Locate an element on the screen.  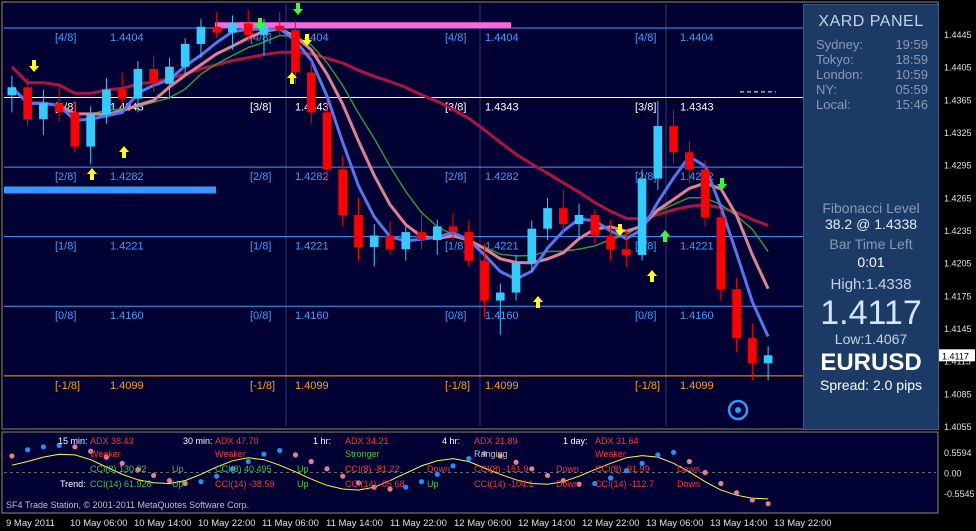
tf-name: 1 hr: is located at coordinates (322, 441).